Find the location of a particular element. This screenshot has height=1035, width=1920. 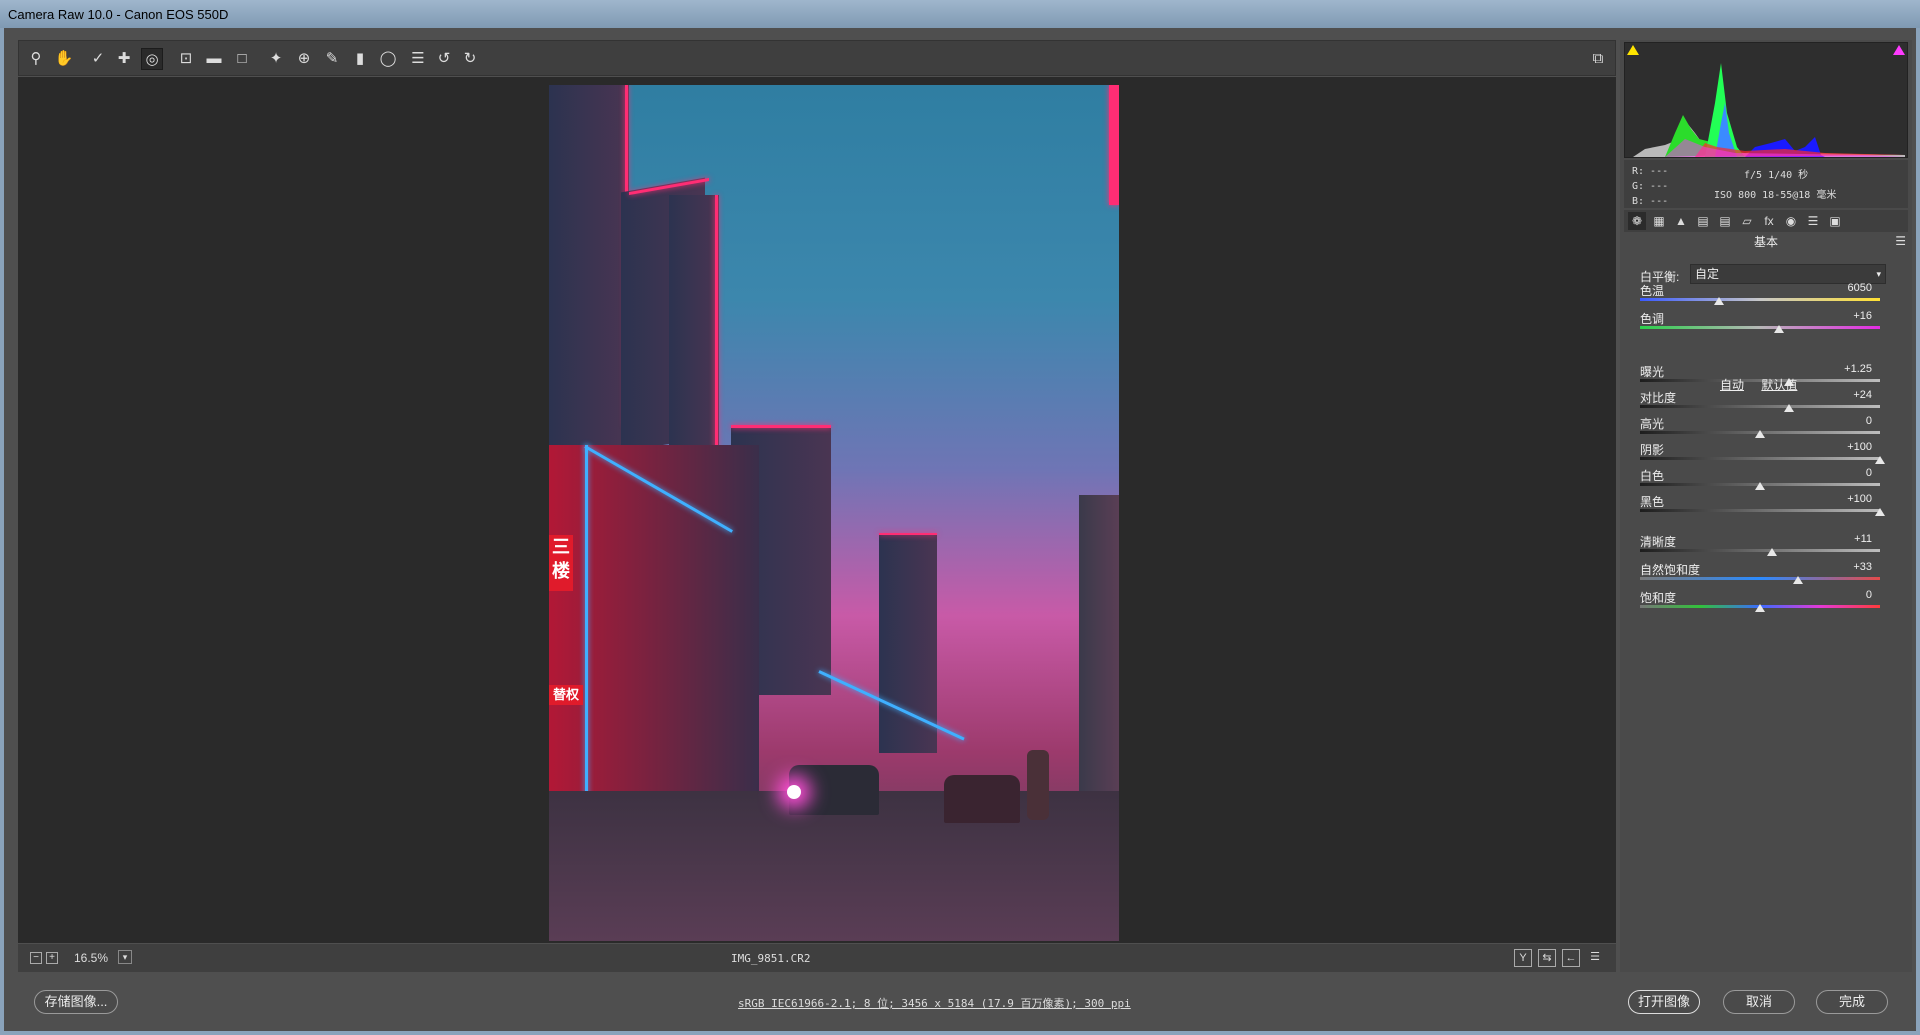

slider-label: 清晰度 is located at coordinates (1658, 542).